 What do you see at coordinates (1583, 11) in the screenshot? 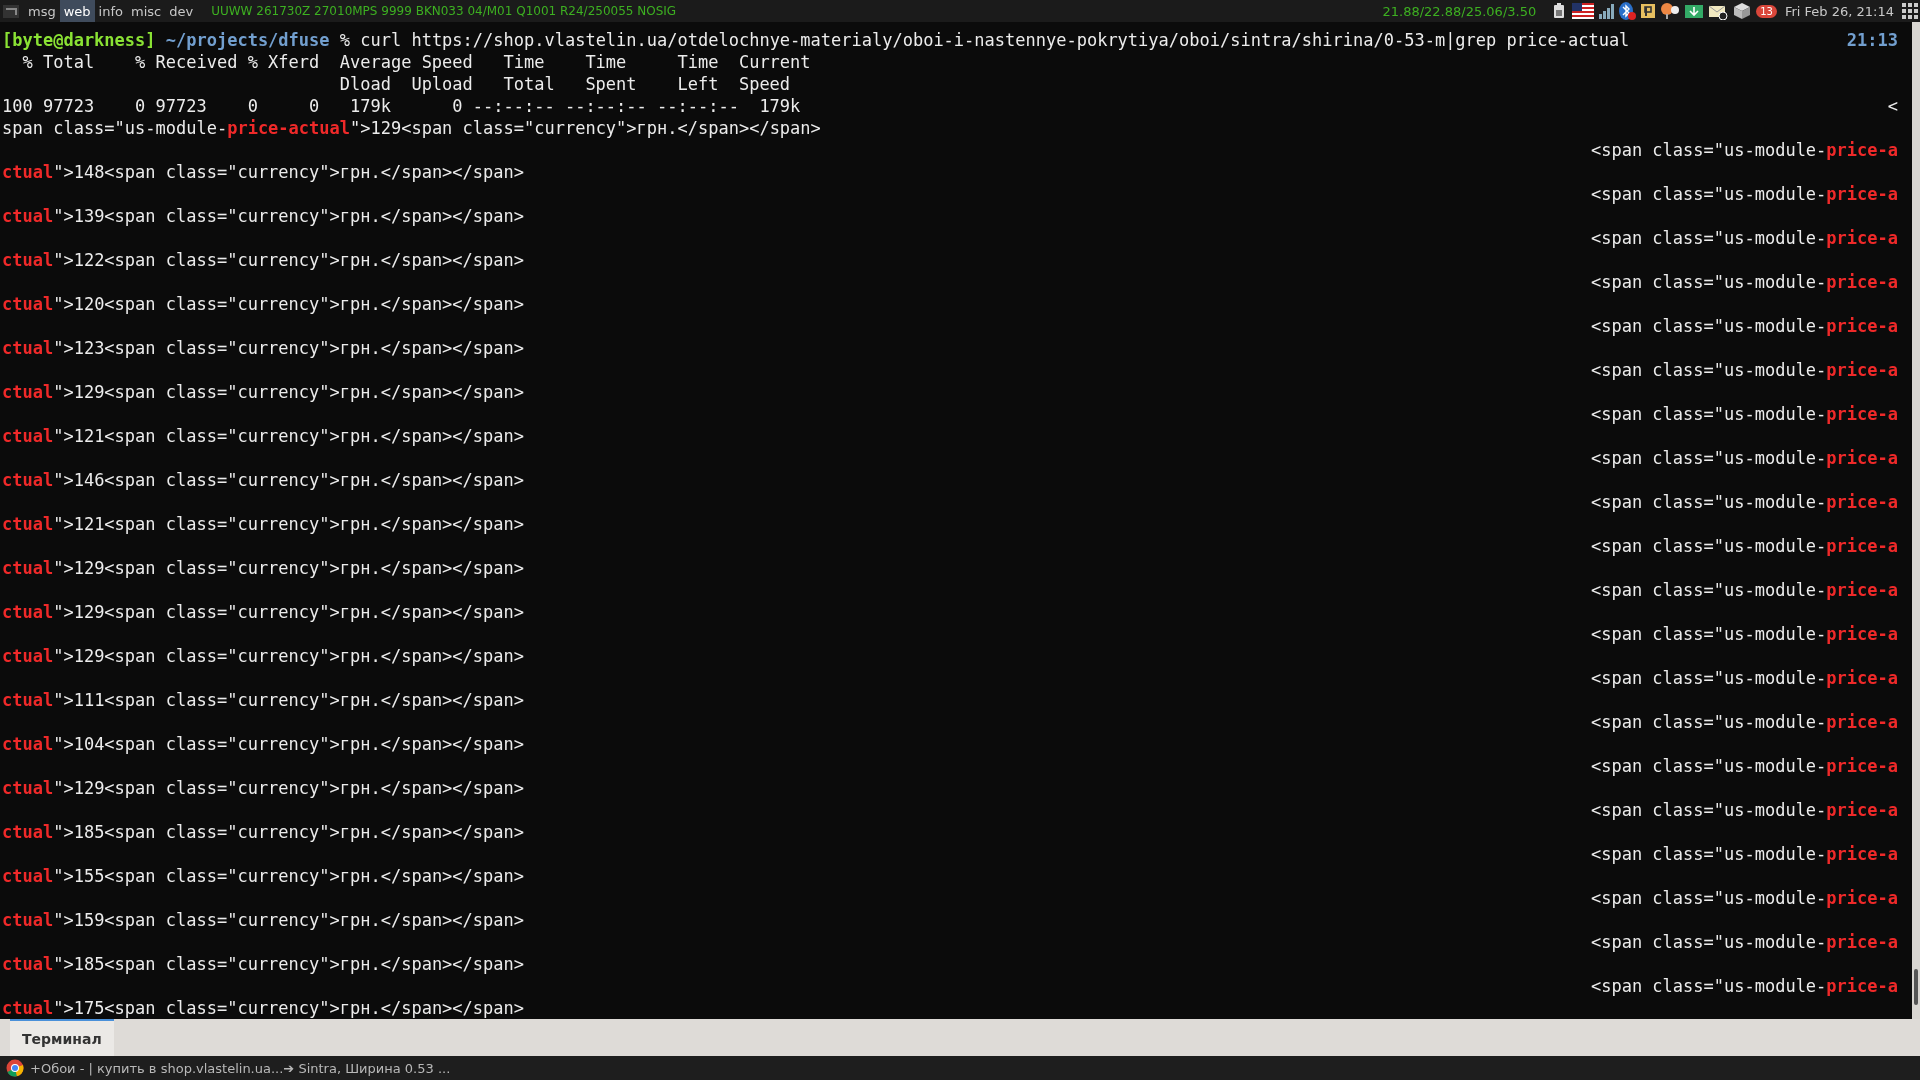
I see `flag-icon` at bounding box center [1583, 11].